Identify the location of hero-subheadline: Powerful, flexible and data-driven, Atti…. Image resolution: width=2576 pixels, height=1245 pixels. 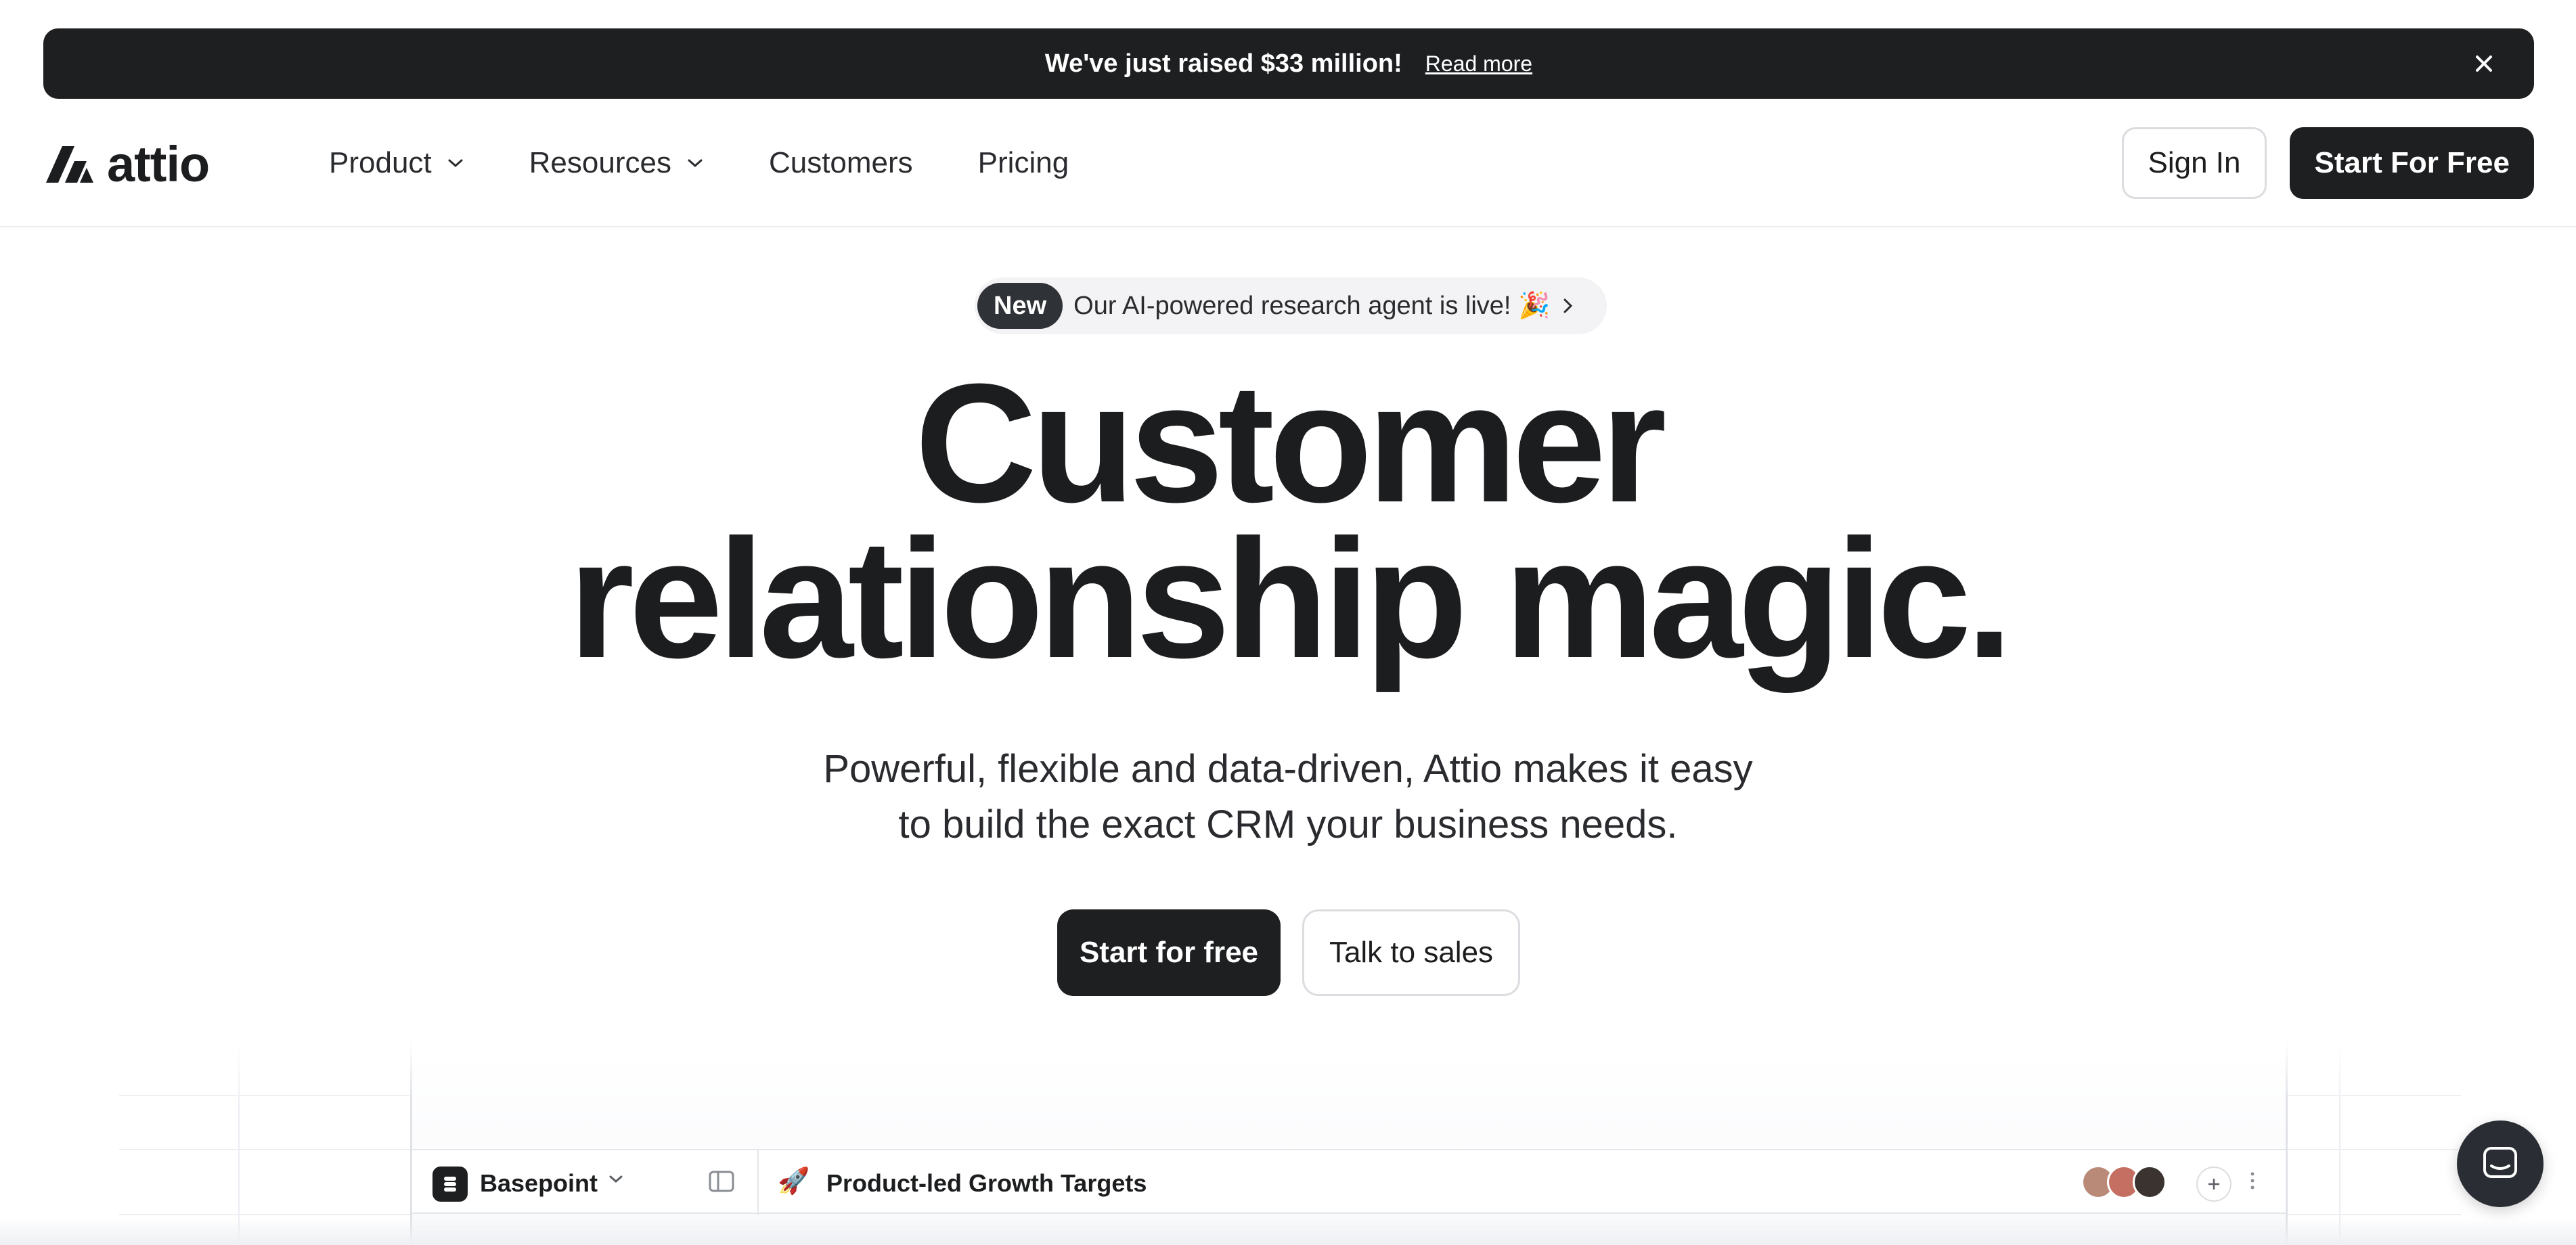
(1288, 797).